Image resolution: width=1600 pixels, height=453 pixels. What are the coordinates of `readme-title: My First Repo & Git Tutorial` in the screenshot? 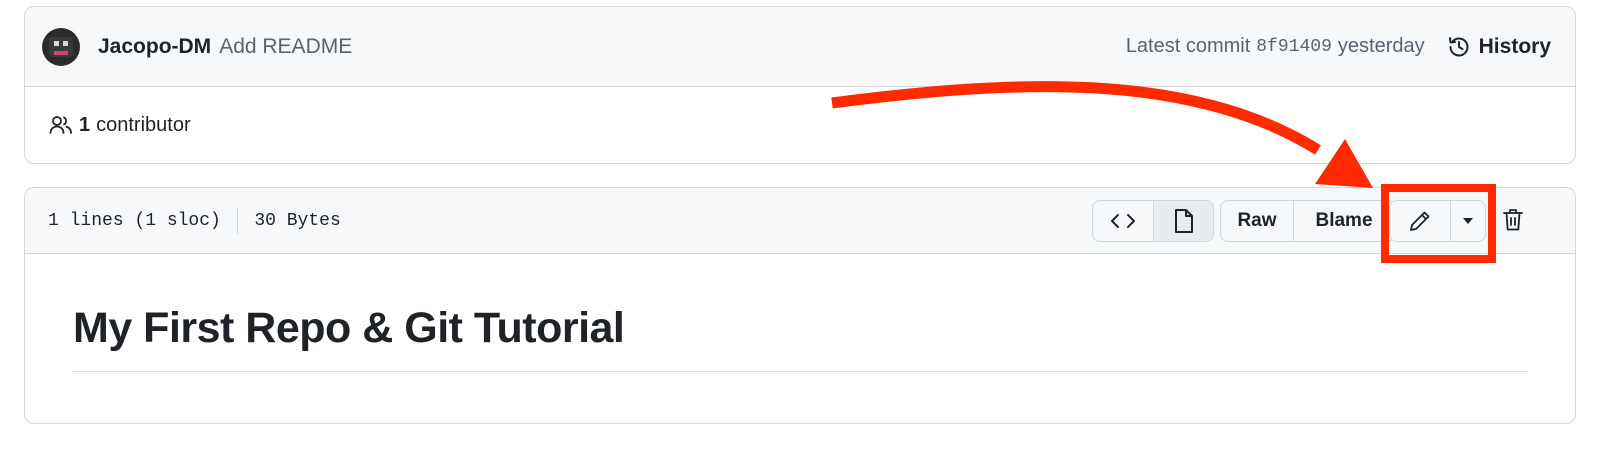 It's located at (800, 338).